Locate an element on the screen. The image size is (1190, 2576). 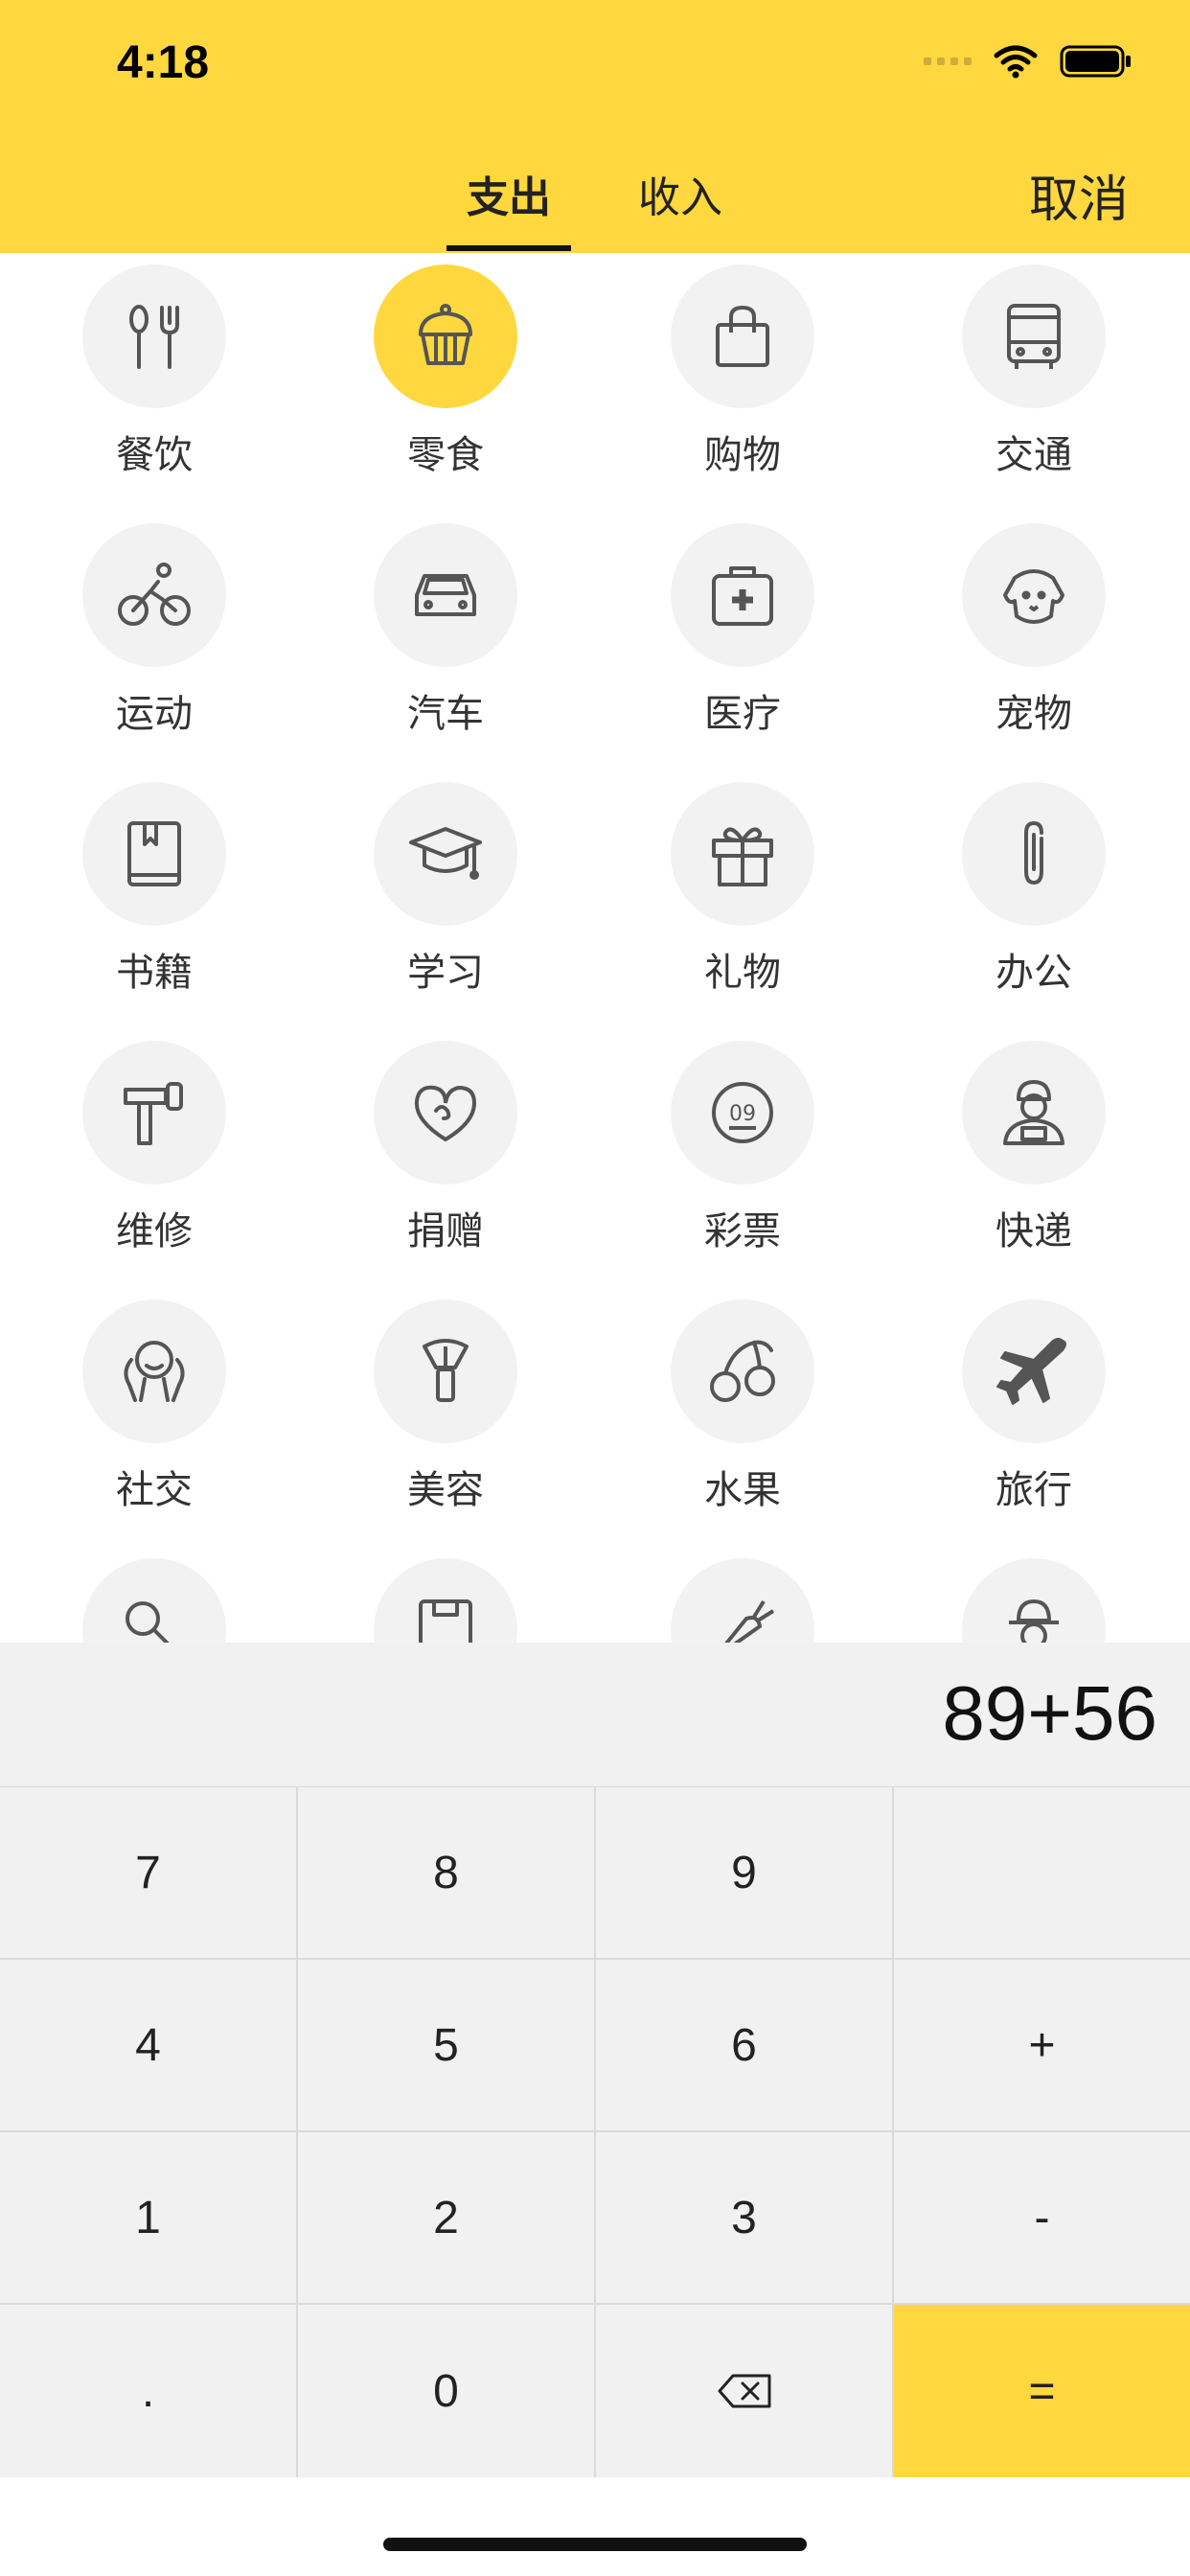
cherry-icon is located at coordinates (743, 1371).